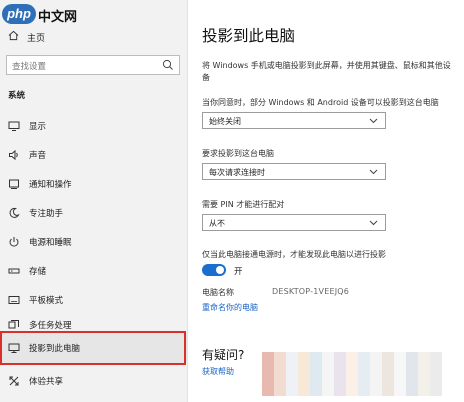  I want to click on sidebar-item-label: 平板模式, so click(46, 301).